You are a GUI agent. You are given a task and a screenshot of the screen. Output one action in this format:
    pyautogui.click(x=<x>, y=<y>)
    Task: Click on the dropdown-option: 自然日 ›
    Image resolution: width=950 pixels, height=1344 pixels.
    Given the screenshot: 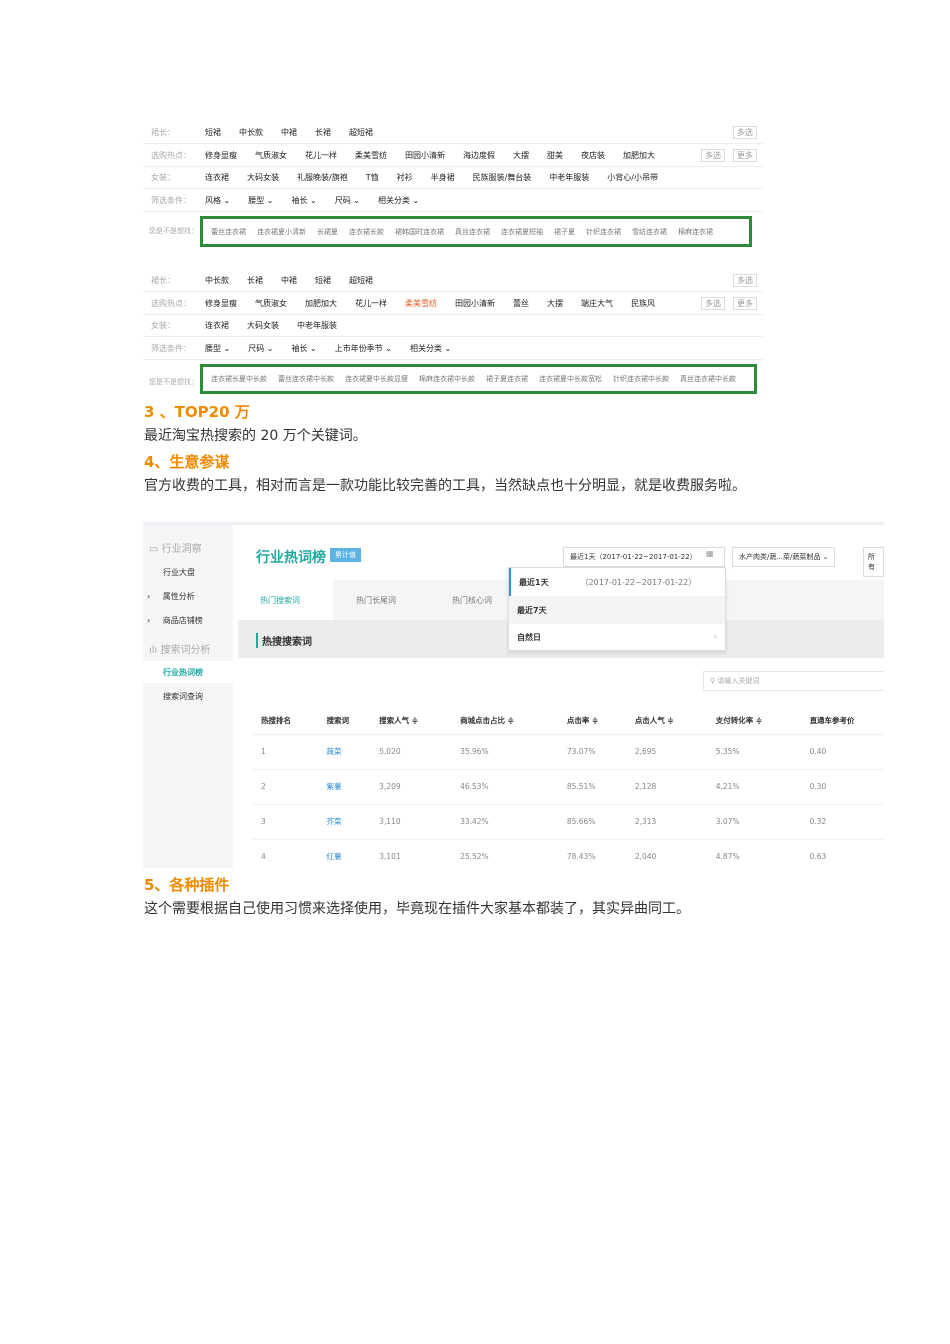 What is the action you would take?
    pyautogui.click(x=617, y=637)
    